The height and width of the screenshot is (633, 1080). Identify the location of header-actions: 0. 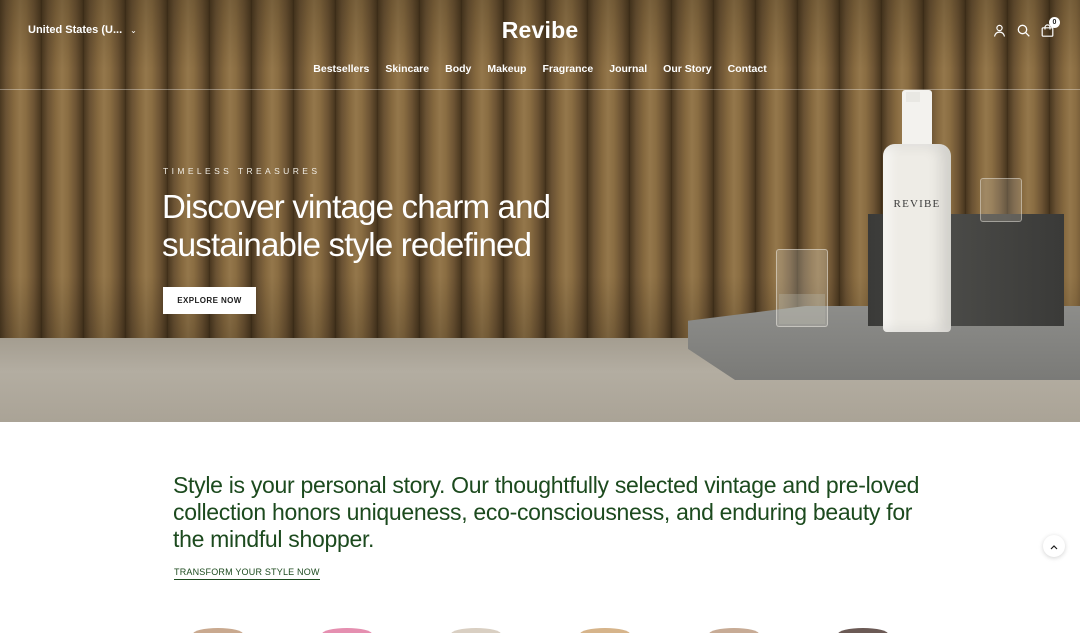
(1026, 27).